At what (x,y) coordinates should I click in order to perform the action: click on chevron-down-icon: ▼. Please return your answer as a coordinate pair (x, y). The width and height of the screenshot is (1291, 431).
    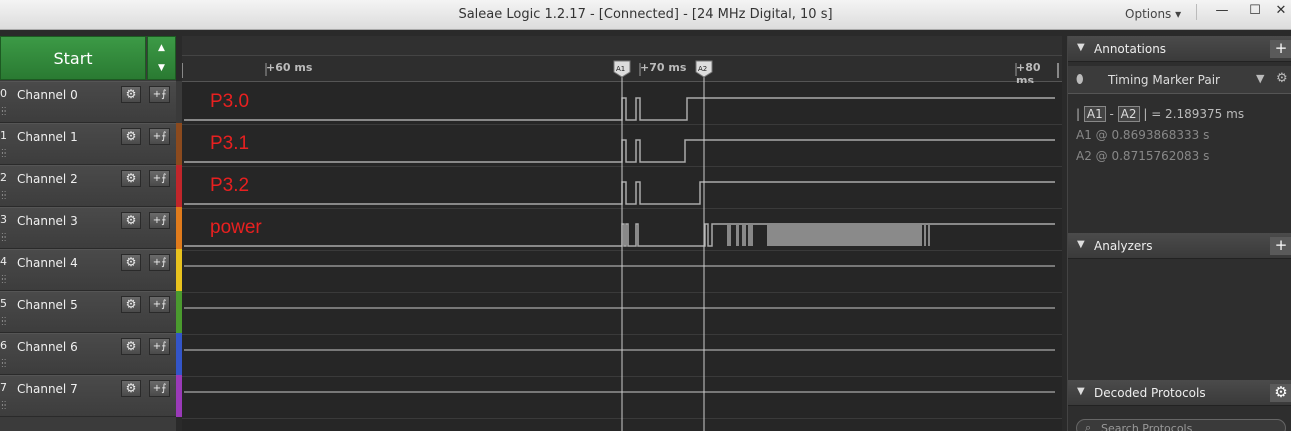
    Looking at the image, I should click on (1260, 78).